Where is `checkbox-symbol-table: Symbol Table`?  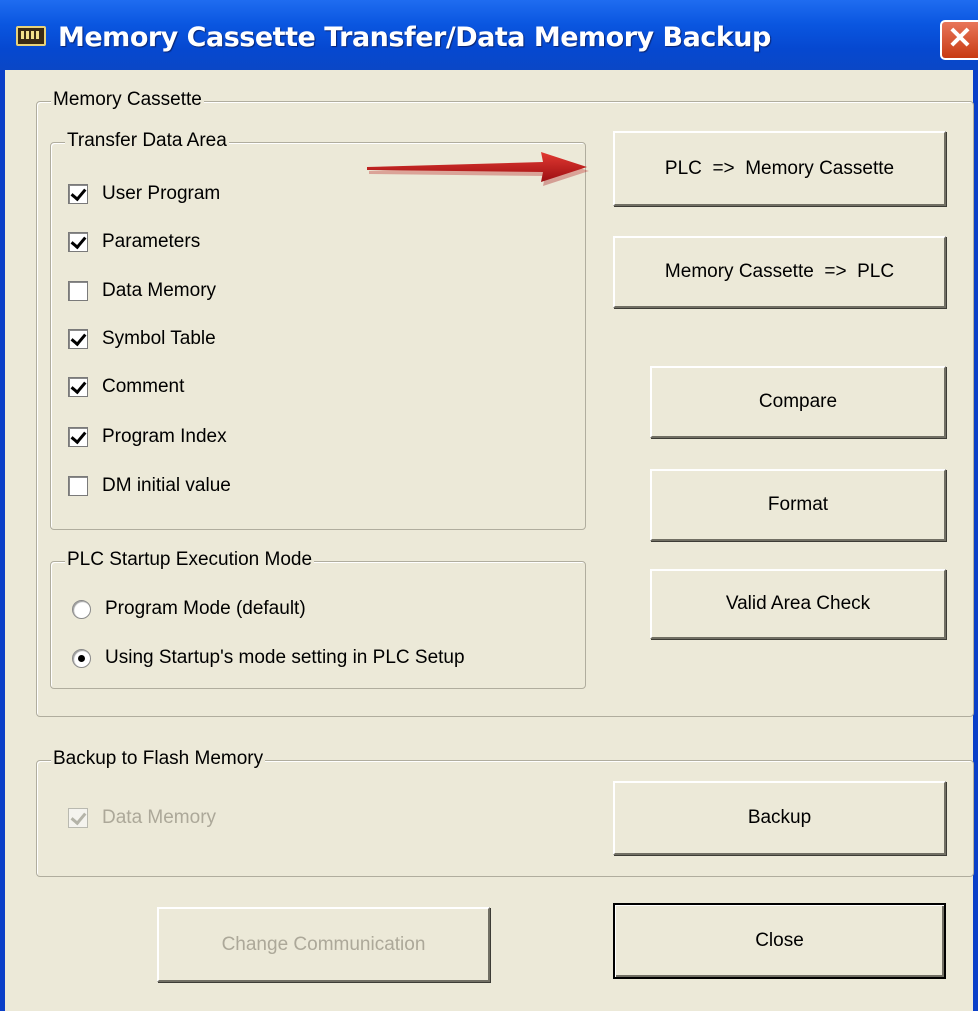 checkbox-symbol-table: Symbol Table is located at coordinates (142, 339).